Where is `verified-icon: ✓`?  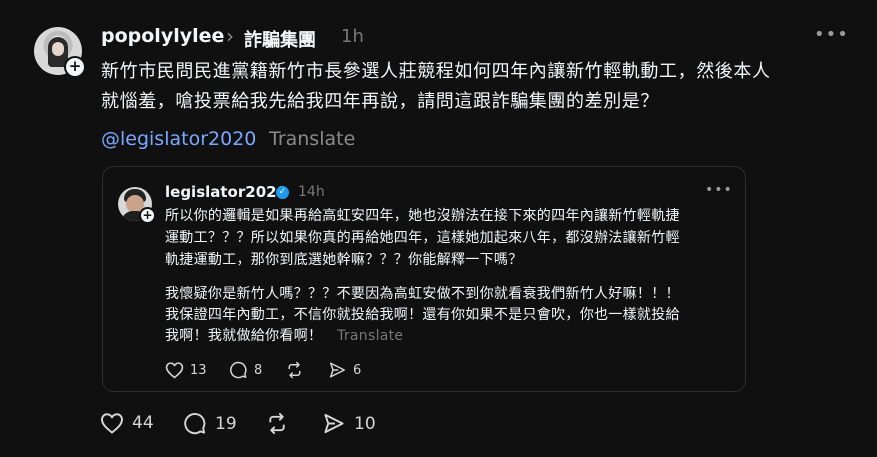 verified-icon: ✓ is located at coordinates (282, 192).